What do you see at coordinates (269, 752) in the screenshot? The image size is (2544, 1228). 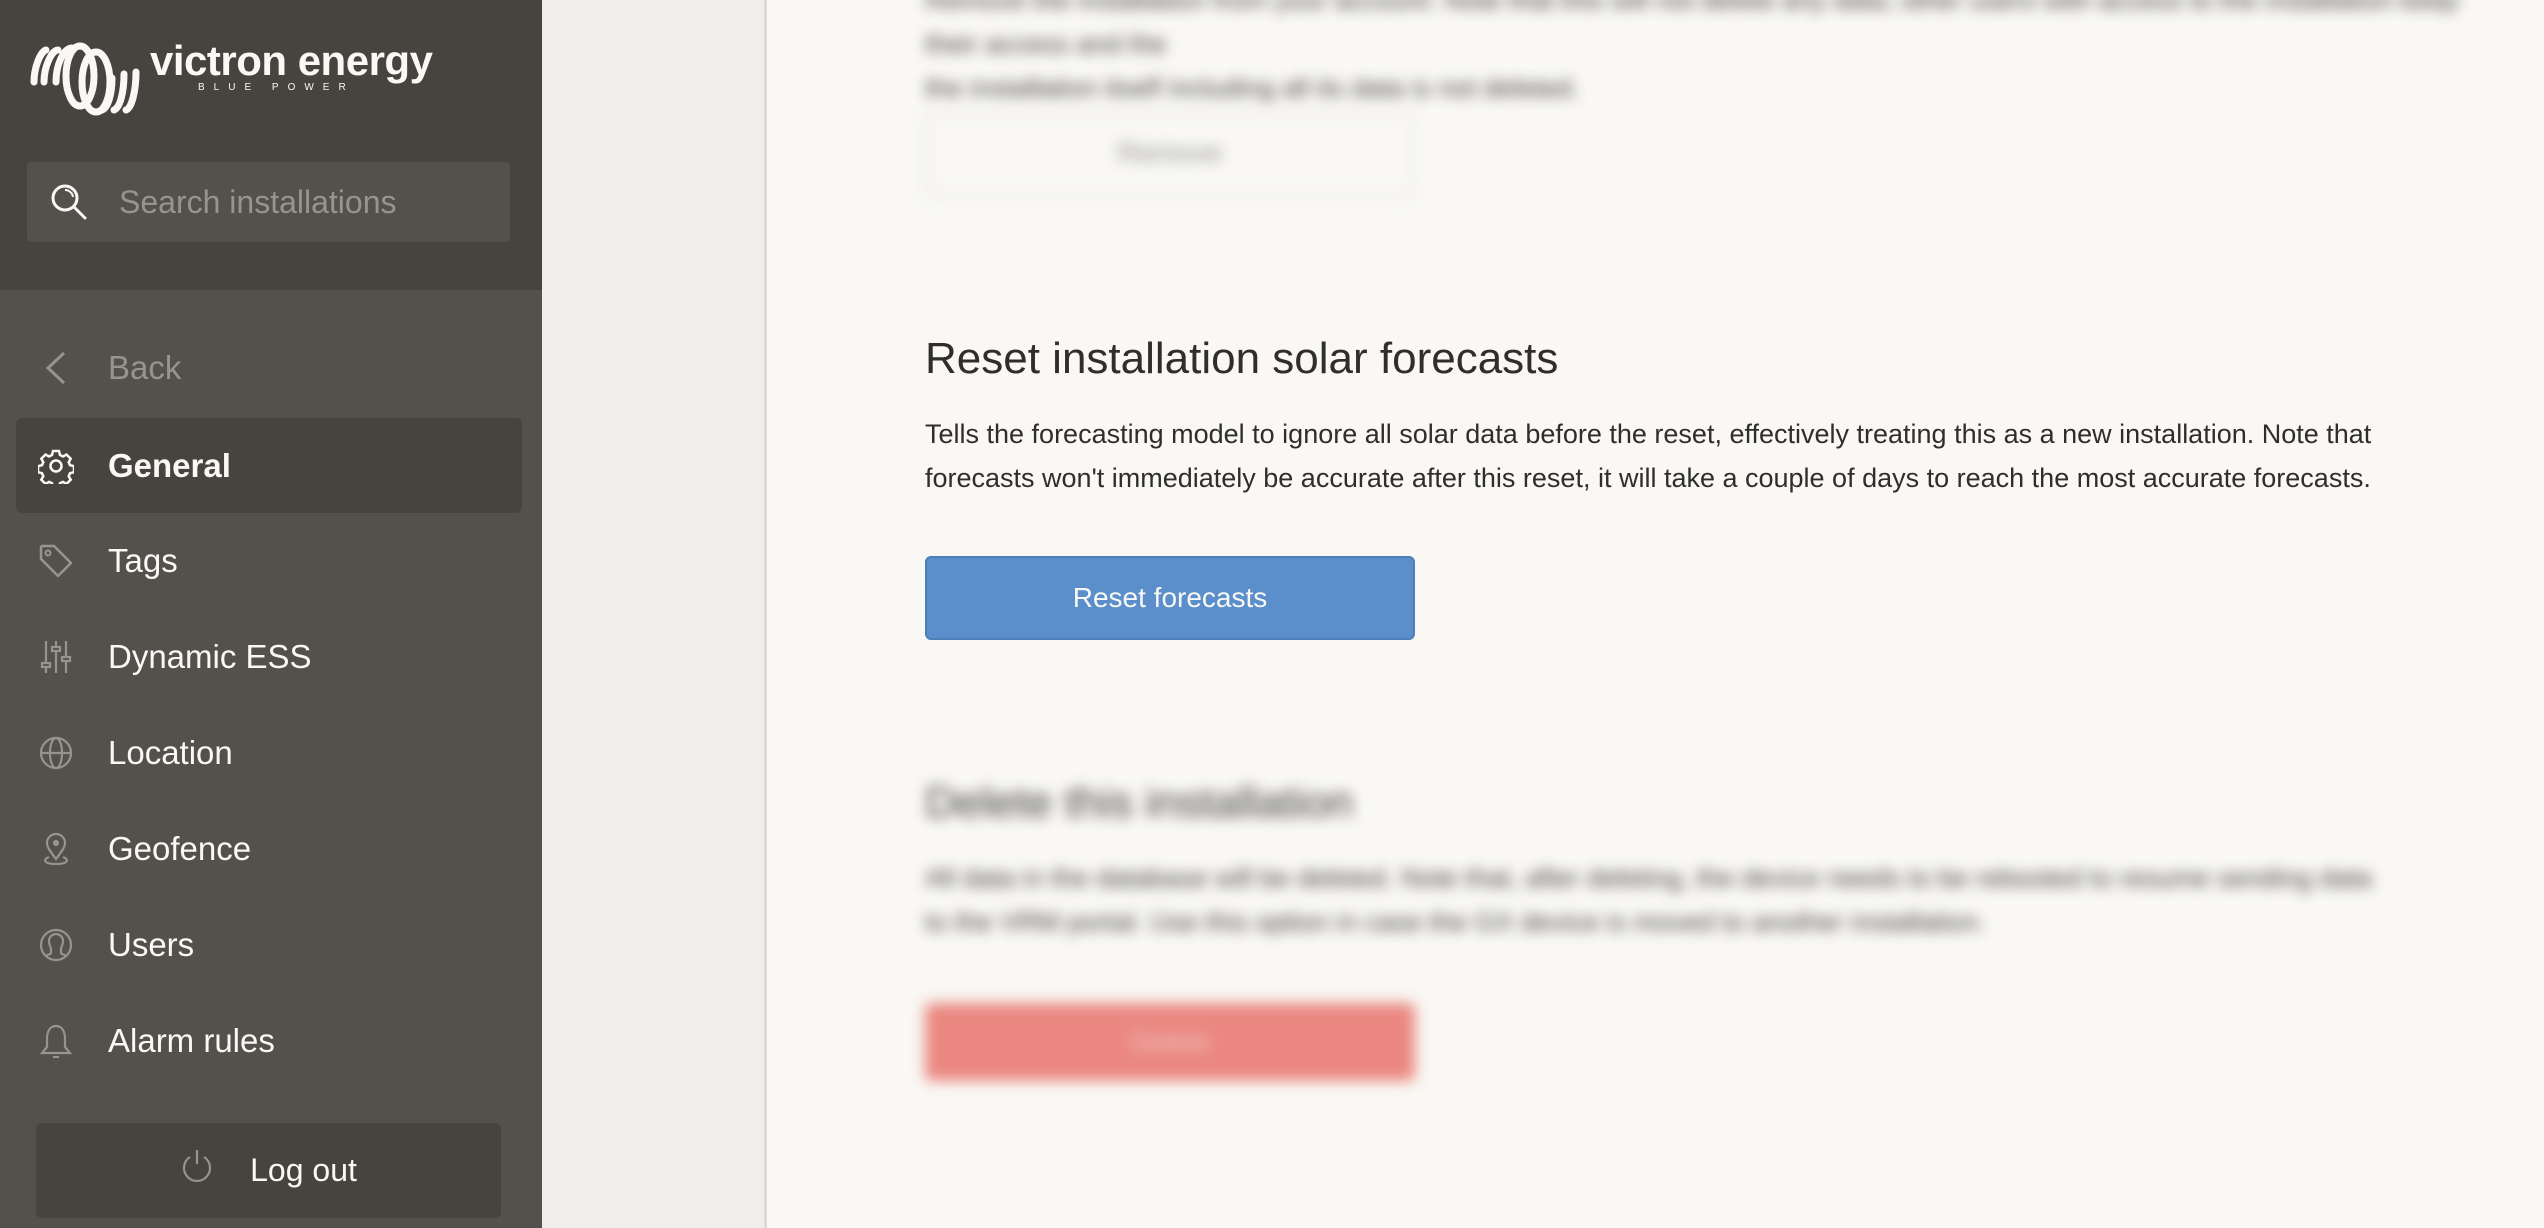 I see `sidebar-item-location: Location` at bounding box center [269, 752].